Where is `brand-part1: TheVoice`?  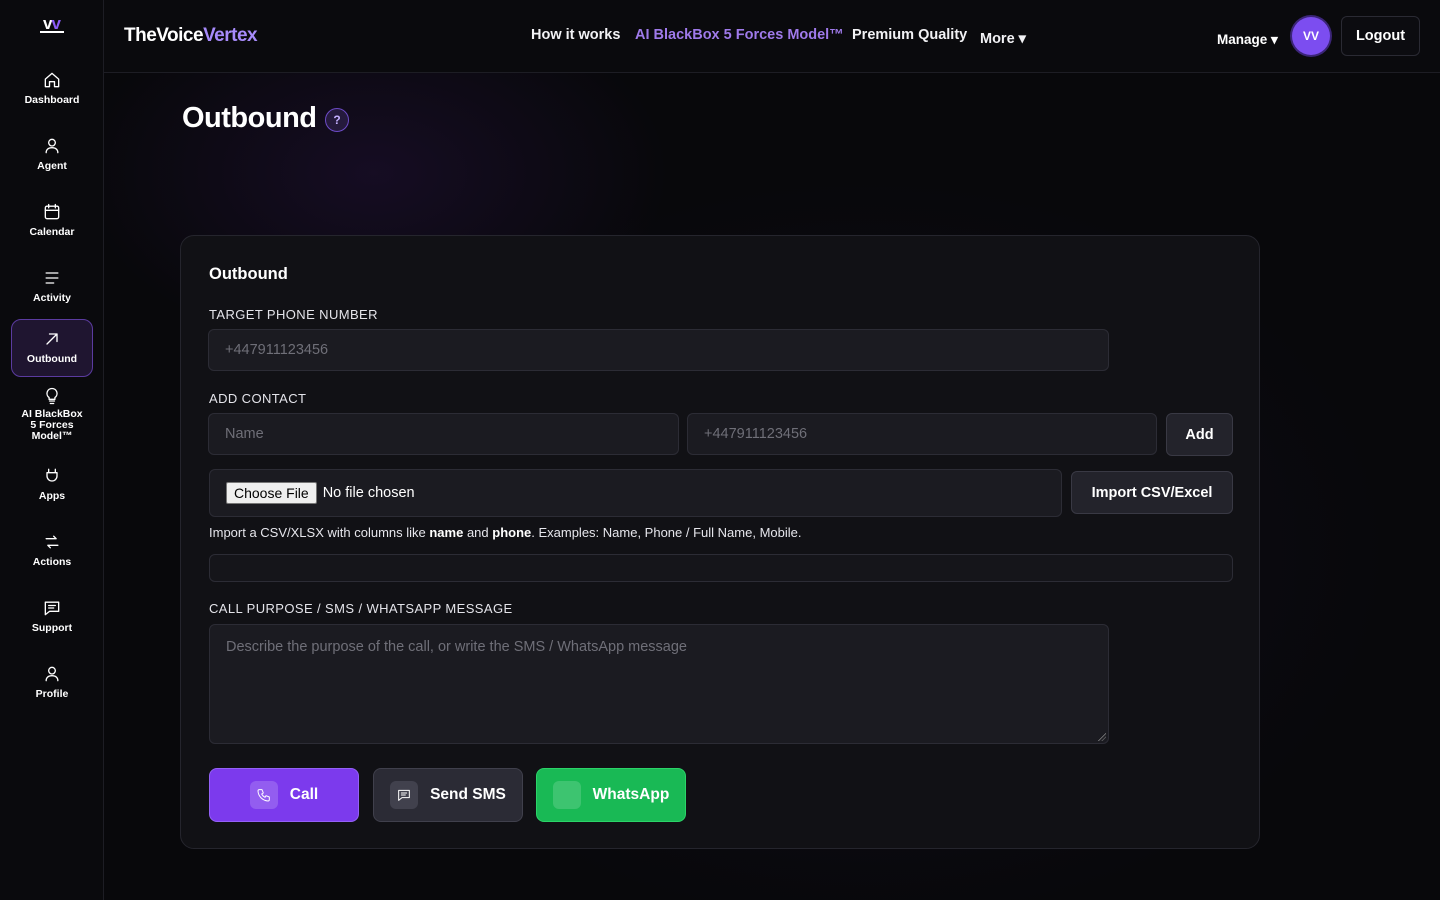
brand-part1: TheVoice is located at coordinates (164, 35).